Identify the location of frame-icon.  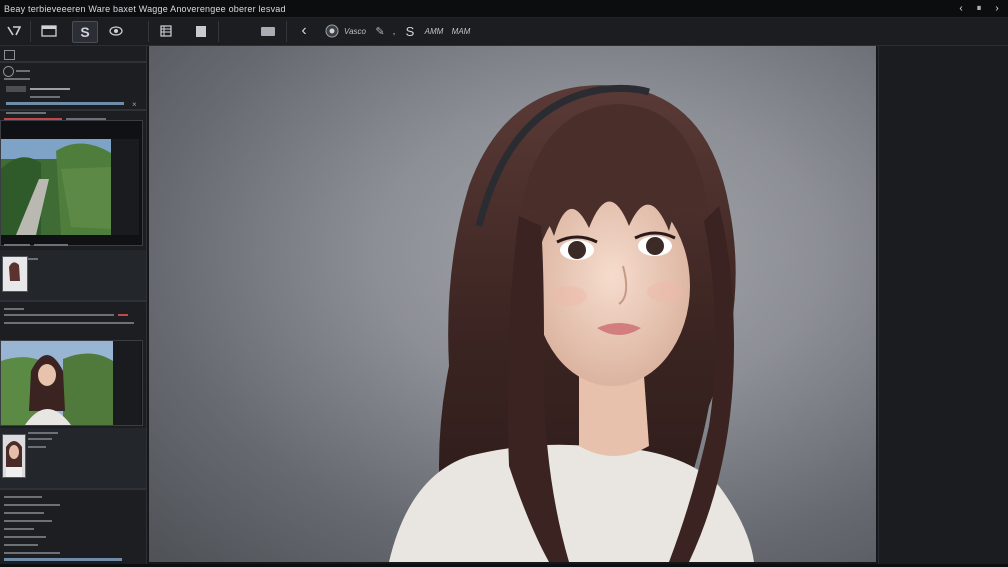
(268, 31).